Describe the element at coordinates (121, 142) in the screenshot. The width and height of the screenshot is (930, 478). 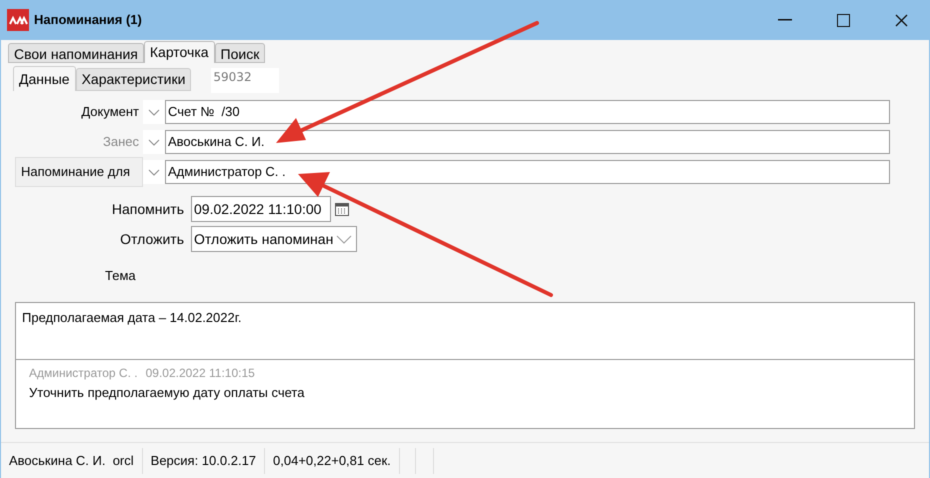
I see `field-label: Занес` at that location.